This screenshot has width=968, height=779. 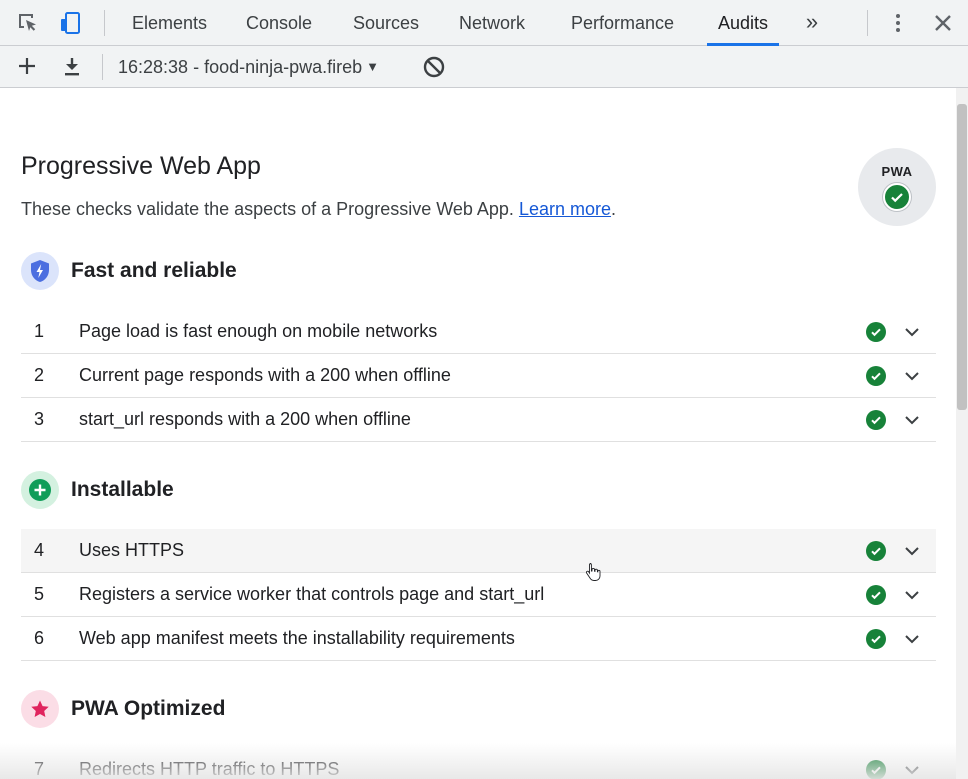 I want to click on group-fast-and-reliable: Fast and reliable, so click(x=129, y=271).